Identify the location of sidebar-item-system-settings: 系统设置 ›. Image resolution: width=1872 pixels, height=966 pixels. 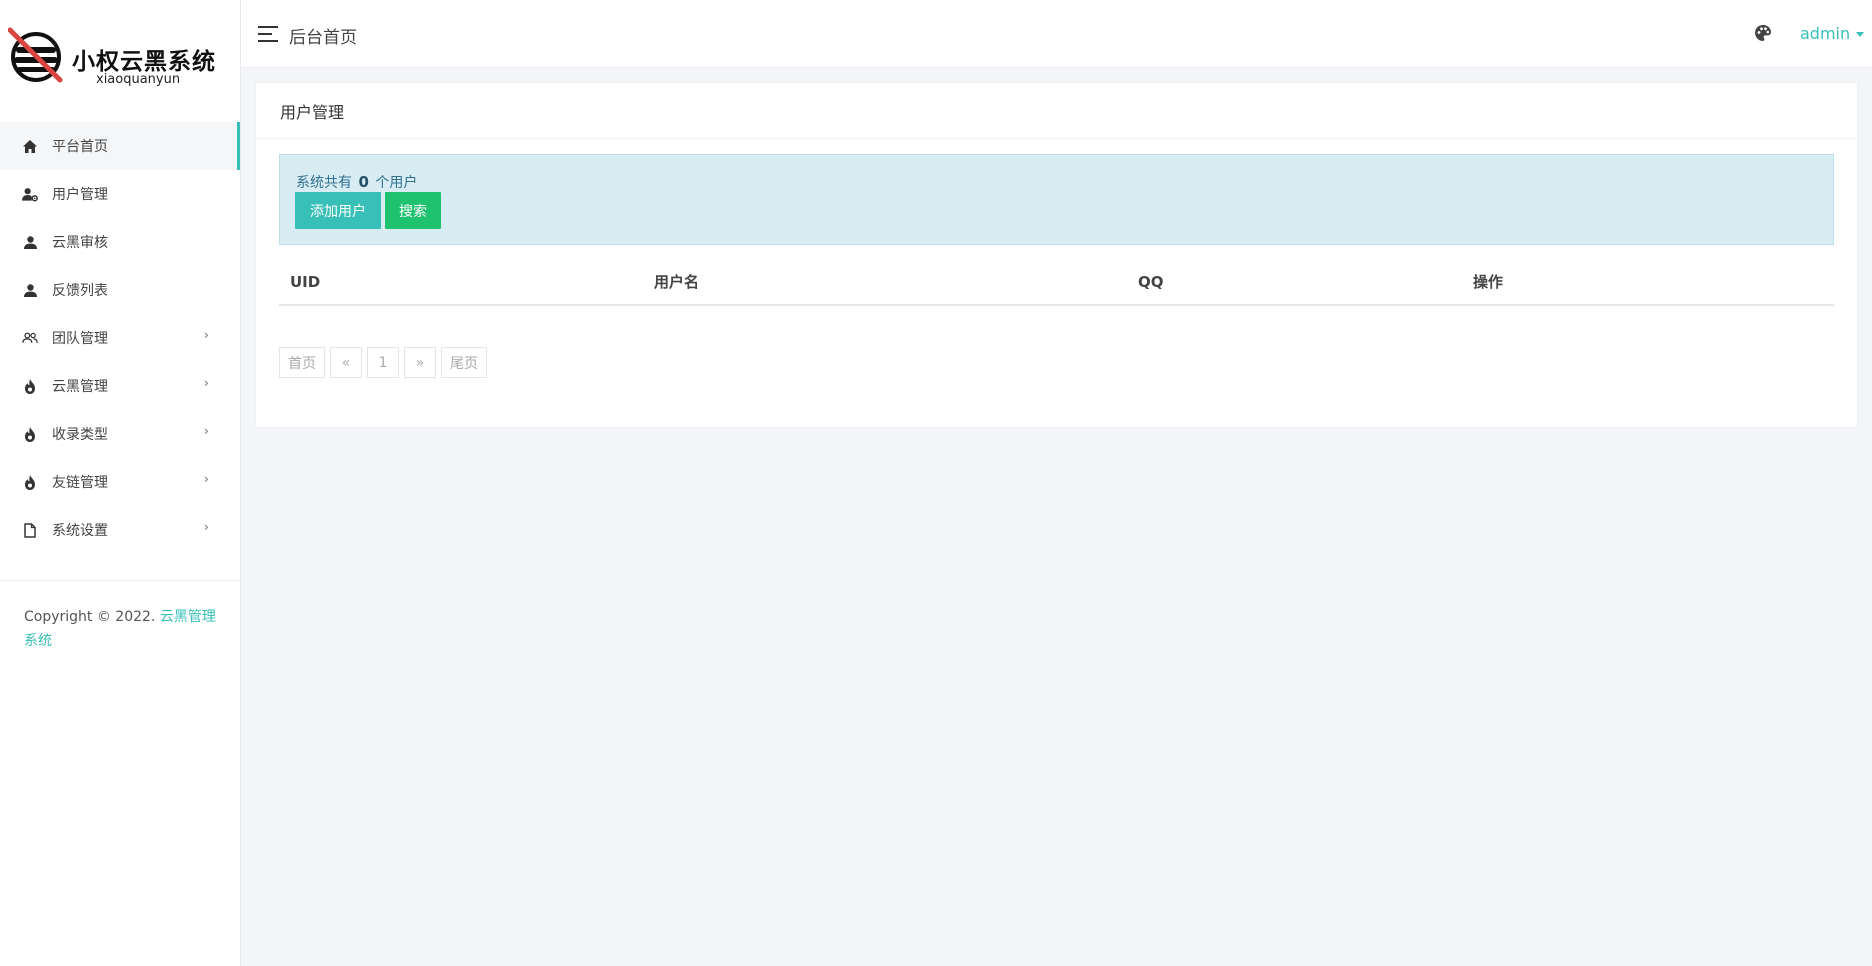
(120, 530).